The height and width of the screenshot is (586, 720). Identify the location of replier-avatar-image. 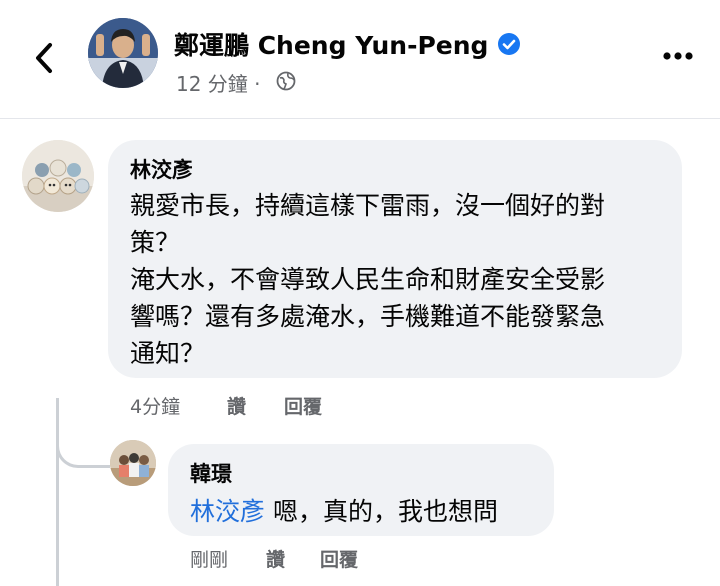
(133, 463).